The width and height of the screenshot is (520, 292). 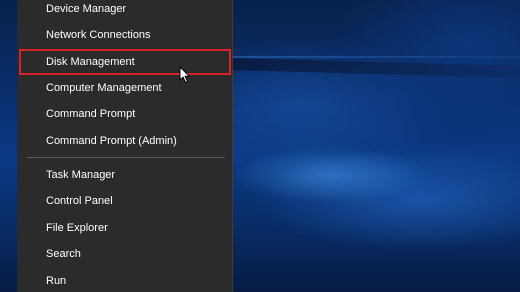 I want to click on menu-item-computer-management: Computer Management, so click(x=125, y=89).